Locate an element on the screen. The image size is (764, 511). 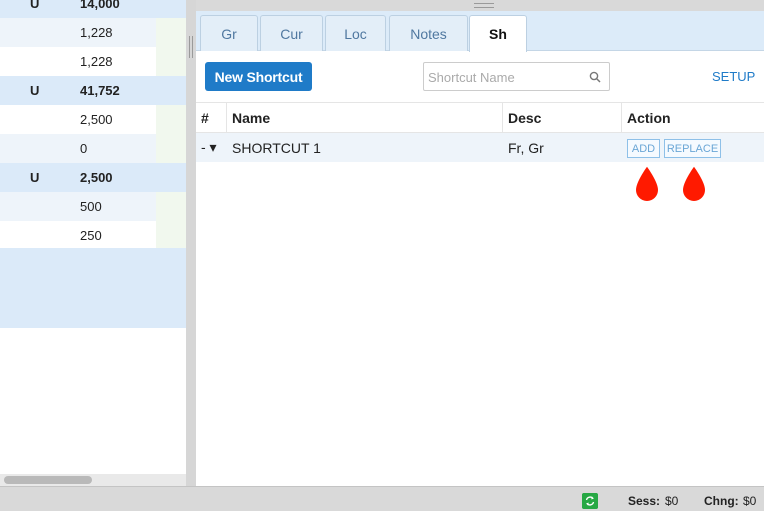
row-expand-toggle: - ▾ is located at coordinates (211, 147).